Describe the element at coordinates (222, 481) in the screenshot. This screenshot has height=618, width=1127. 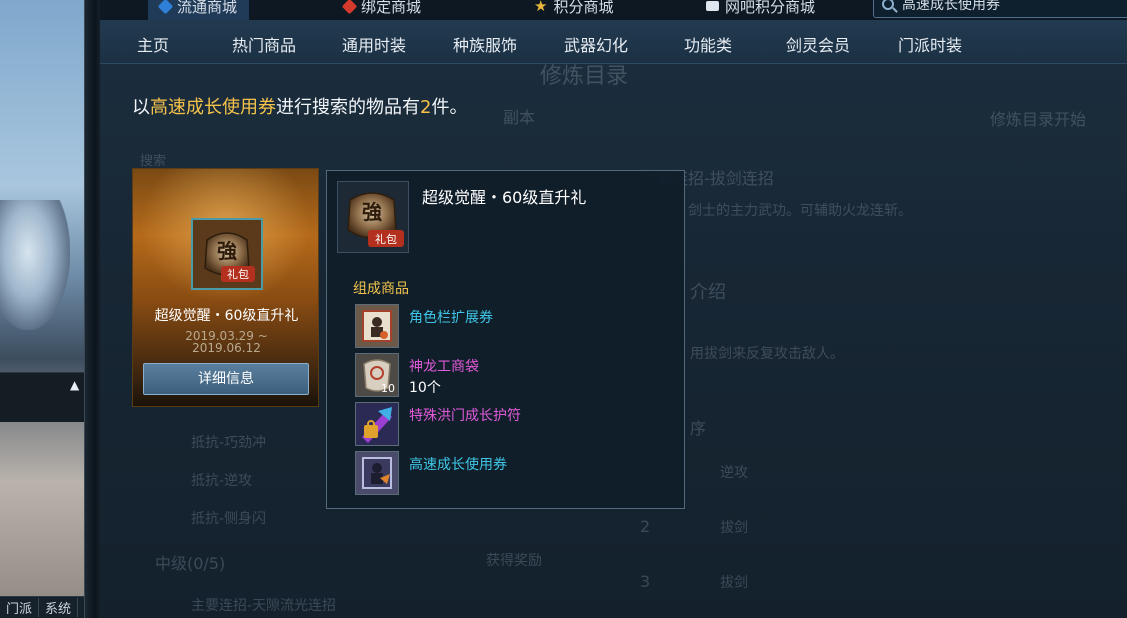
I see `bg-list-2: 抵抗-逆攻` at that location.